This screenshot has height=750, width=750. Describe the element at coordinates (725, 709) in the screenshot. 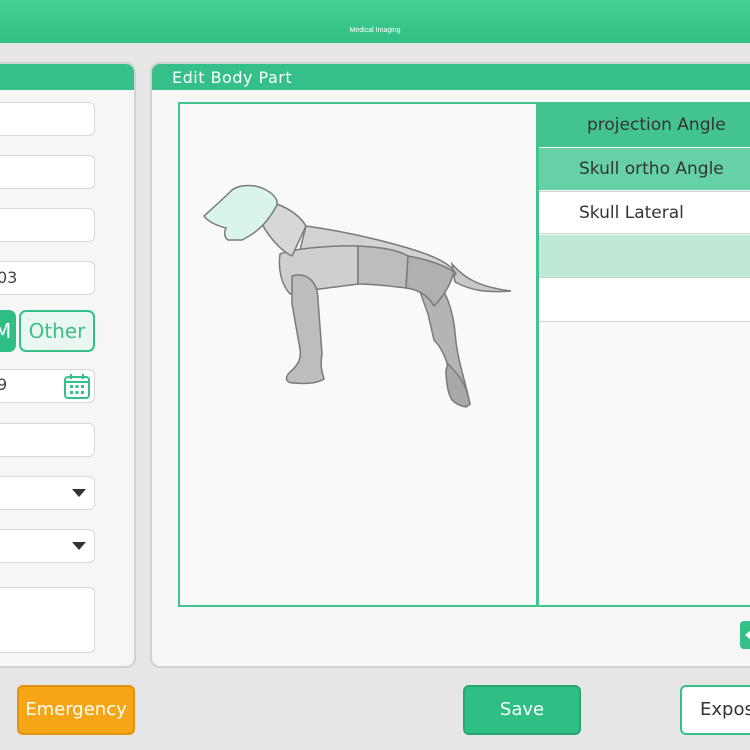

I see `expose-button-label: Expos` at that location.